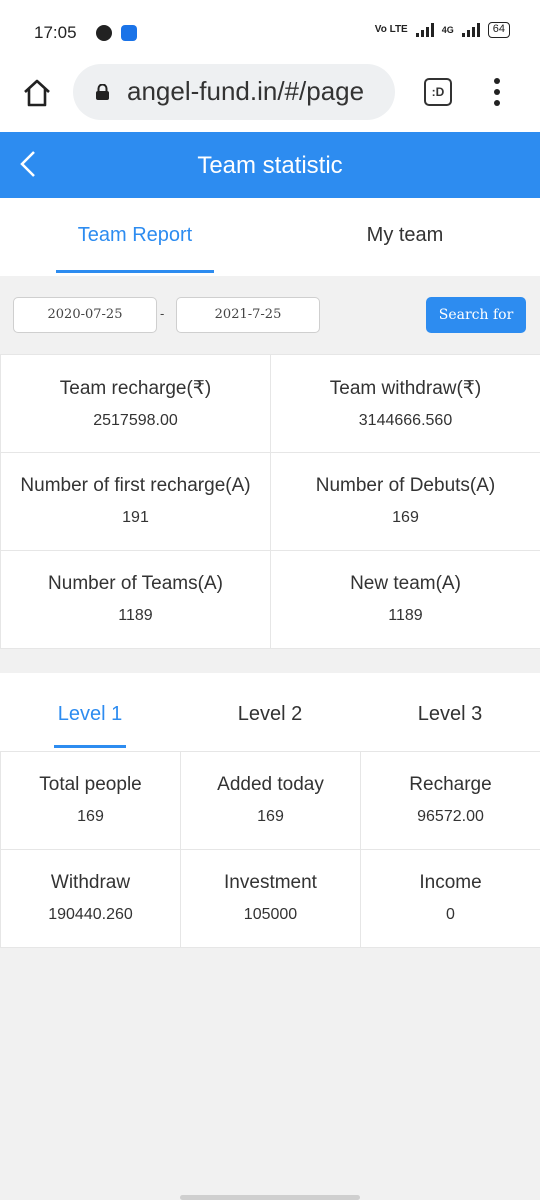 The image size is (540, 1200). I want to click on end-date-input: 2021-7-25, so click(248, 315).